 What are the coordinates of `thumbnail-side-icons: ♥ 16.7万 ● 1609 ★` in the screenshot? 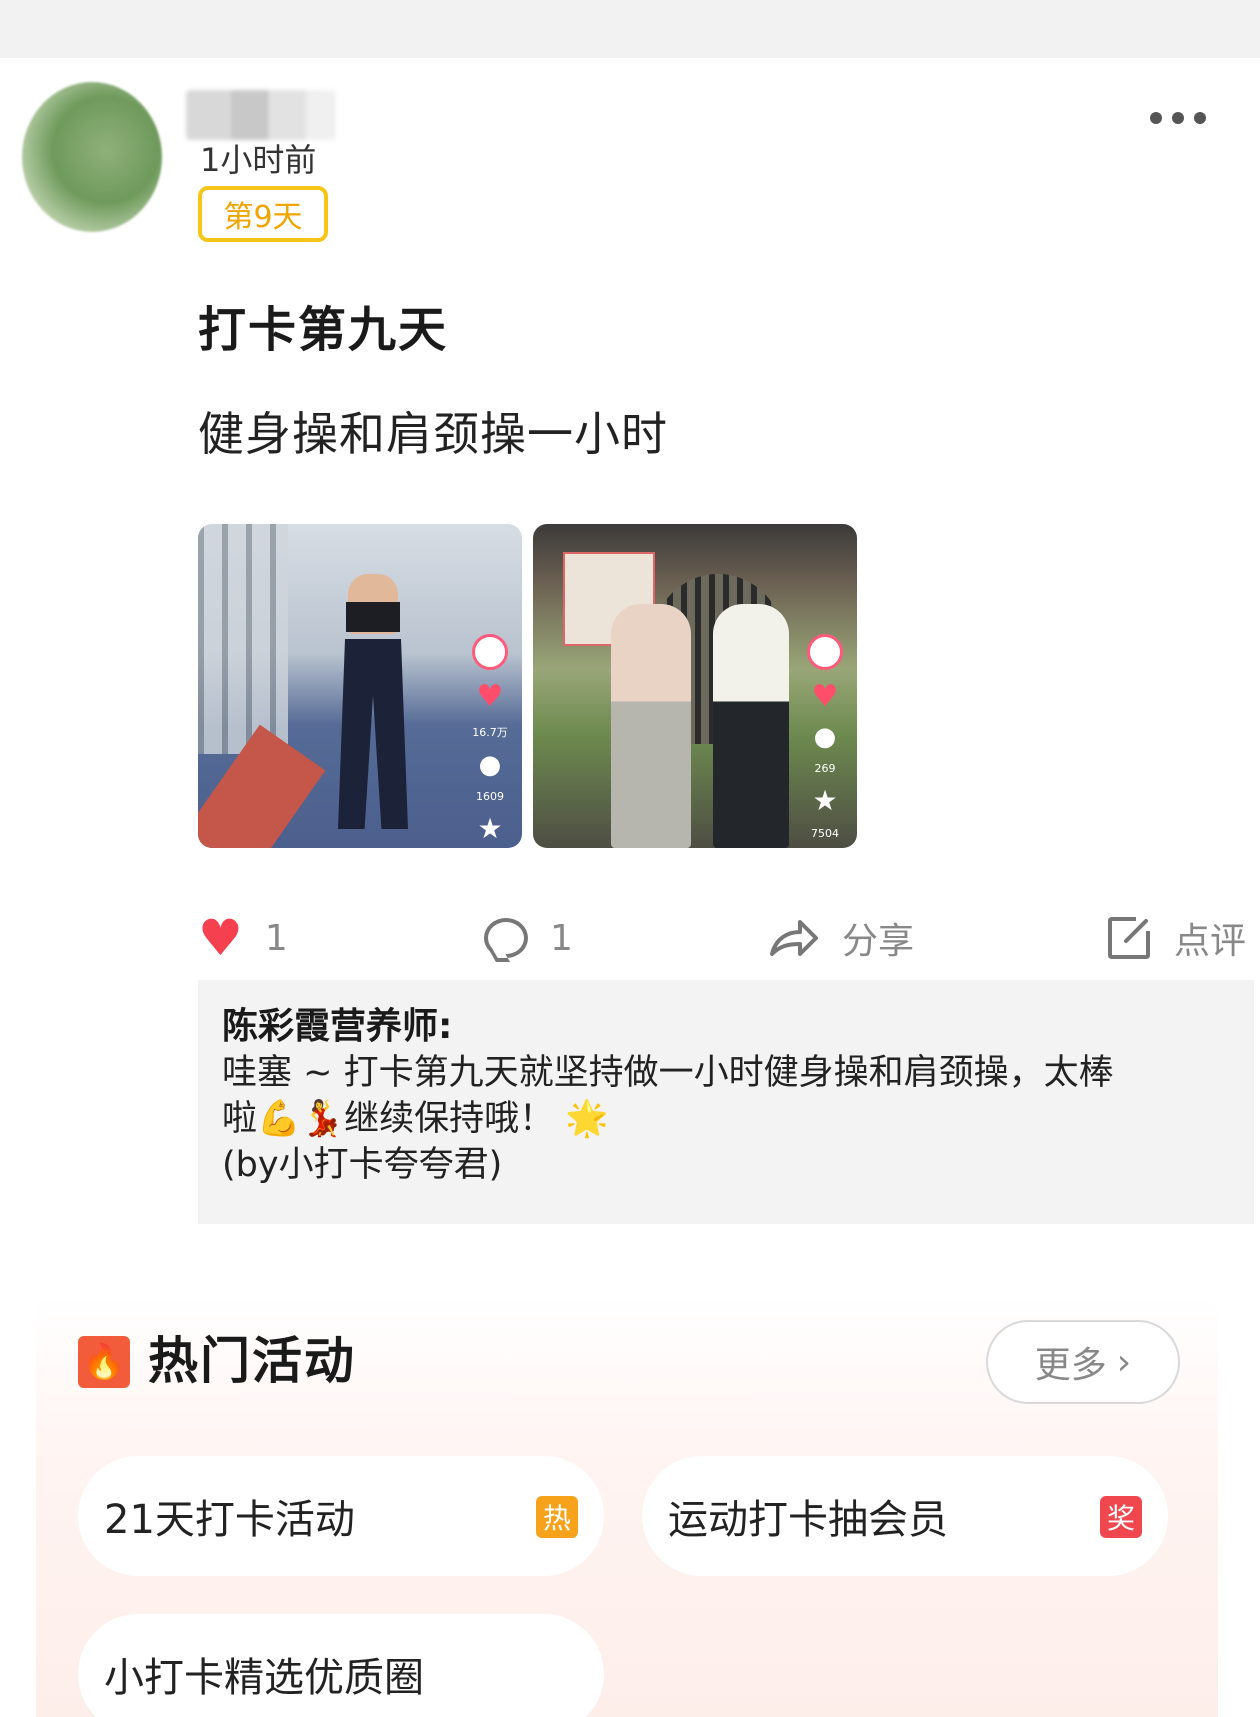 It's located at (490, 738).